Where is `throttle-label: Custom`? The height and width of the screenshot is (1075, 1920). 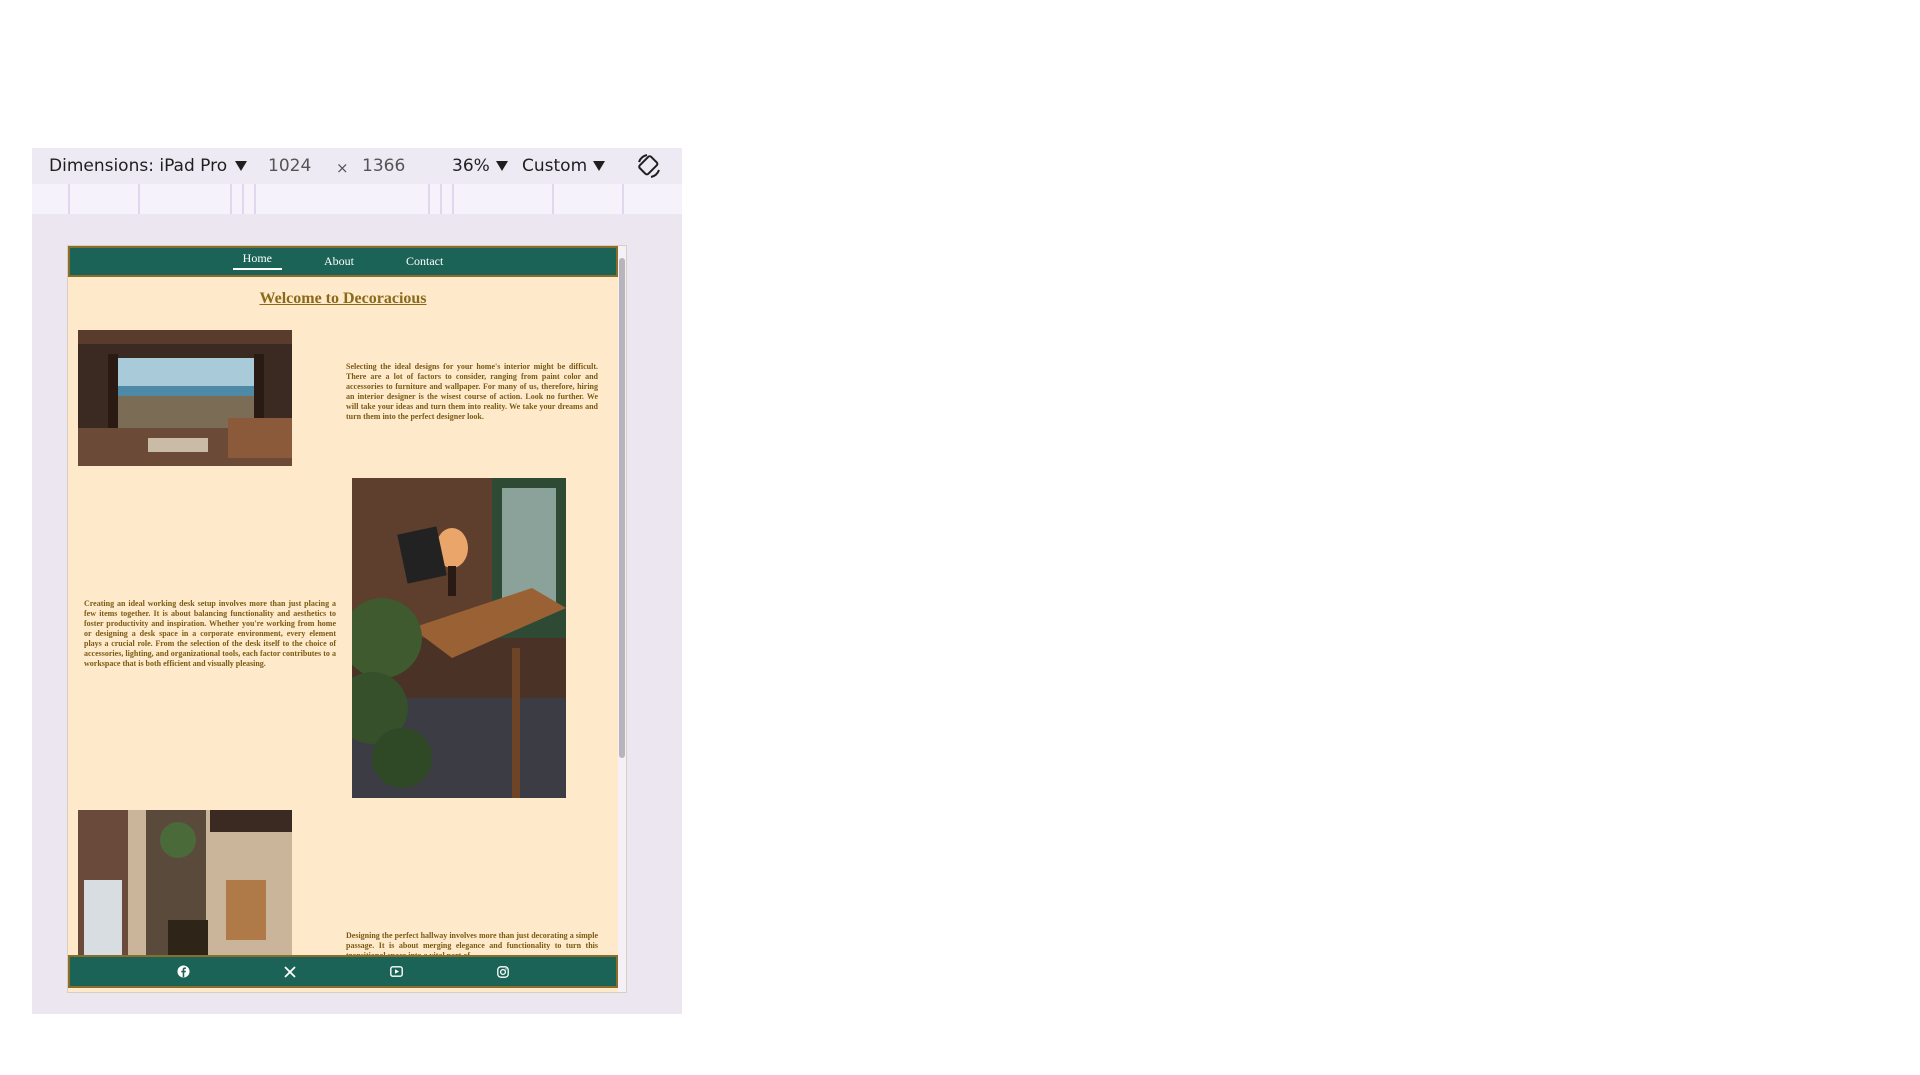 throttle-label: Custom is located at coordinates (555, 166).